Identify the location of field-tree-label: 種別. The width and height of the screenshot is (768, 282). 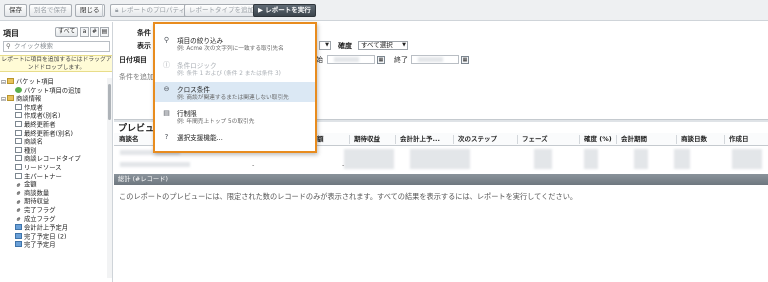
(30, 151).